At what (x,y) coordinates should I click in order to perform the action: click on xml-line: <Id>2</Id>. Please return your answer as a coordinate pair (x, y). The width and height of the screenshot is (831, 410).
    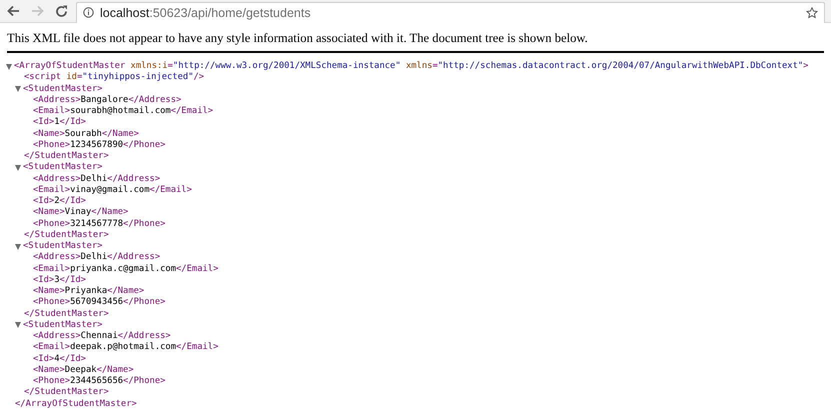
    Looking at the image, I should click on (59, 201).